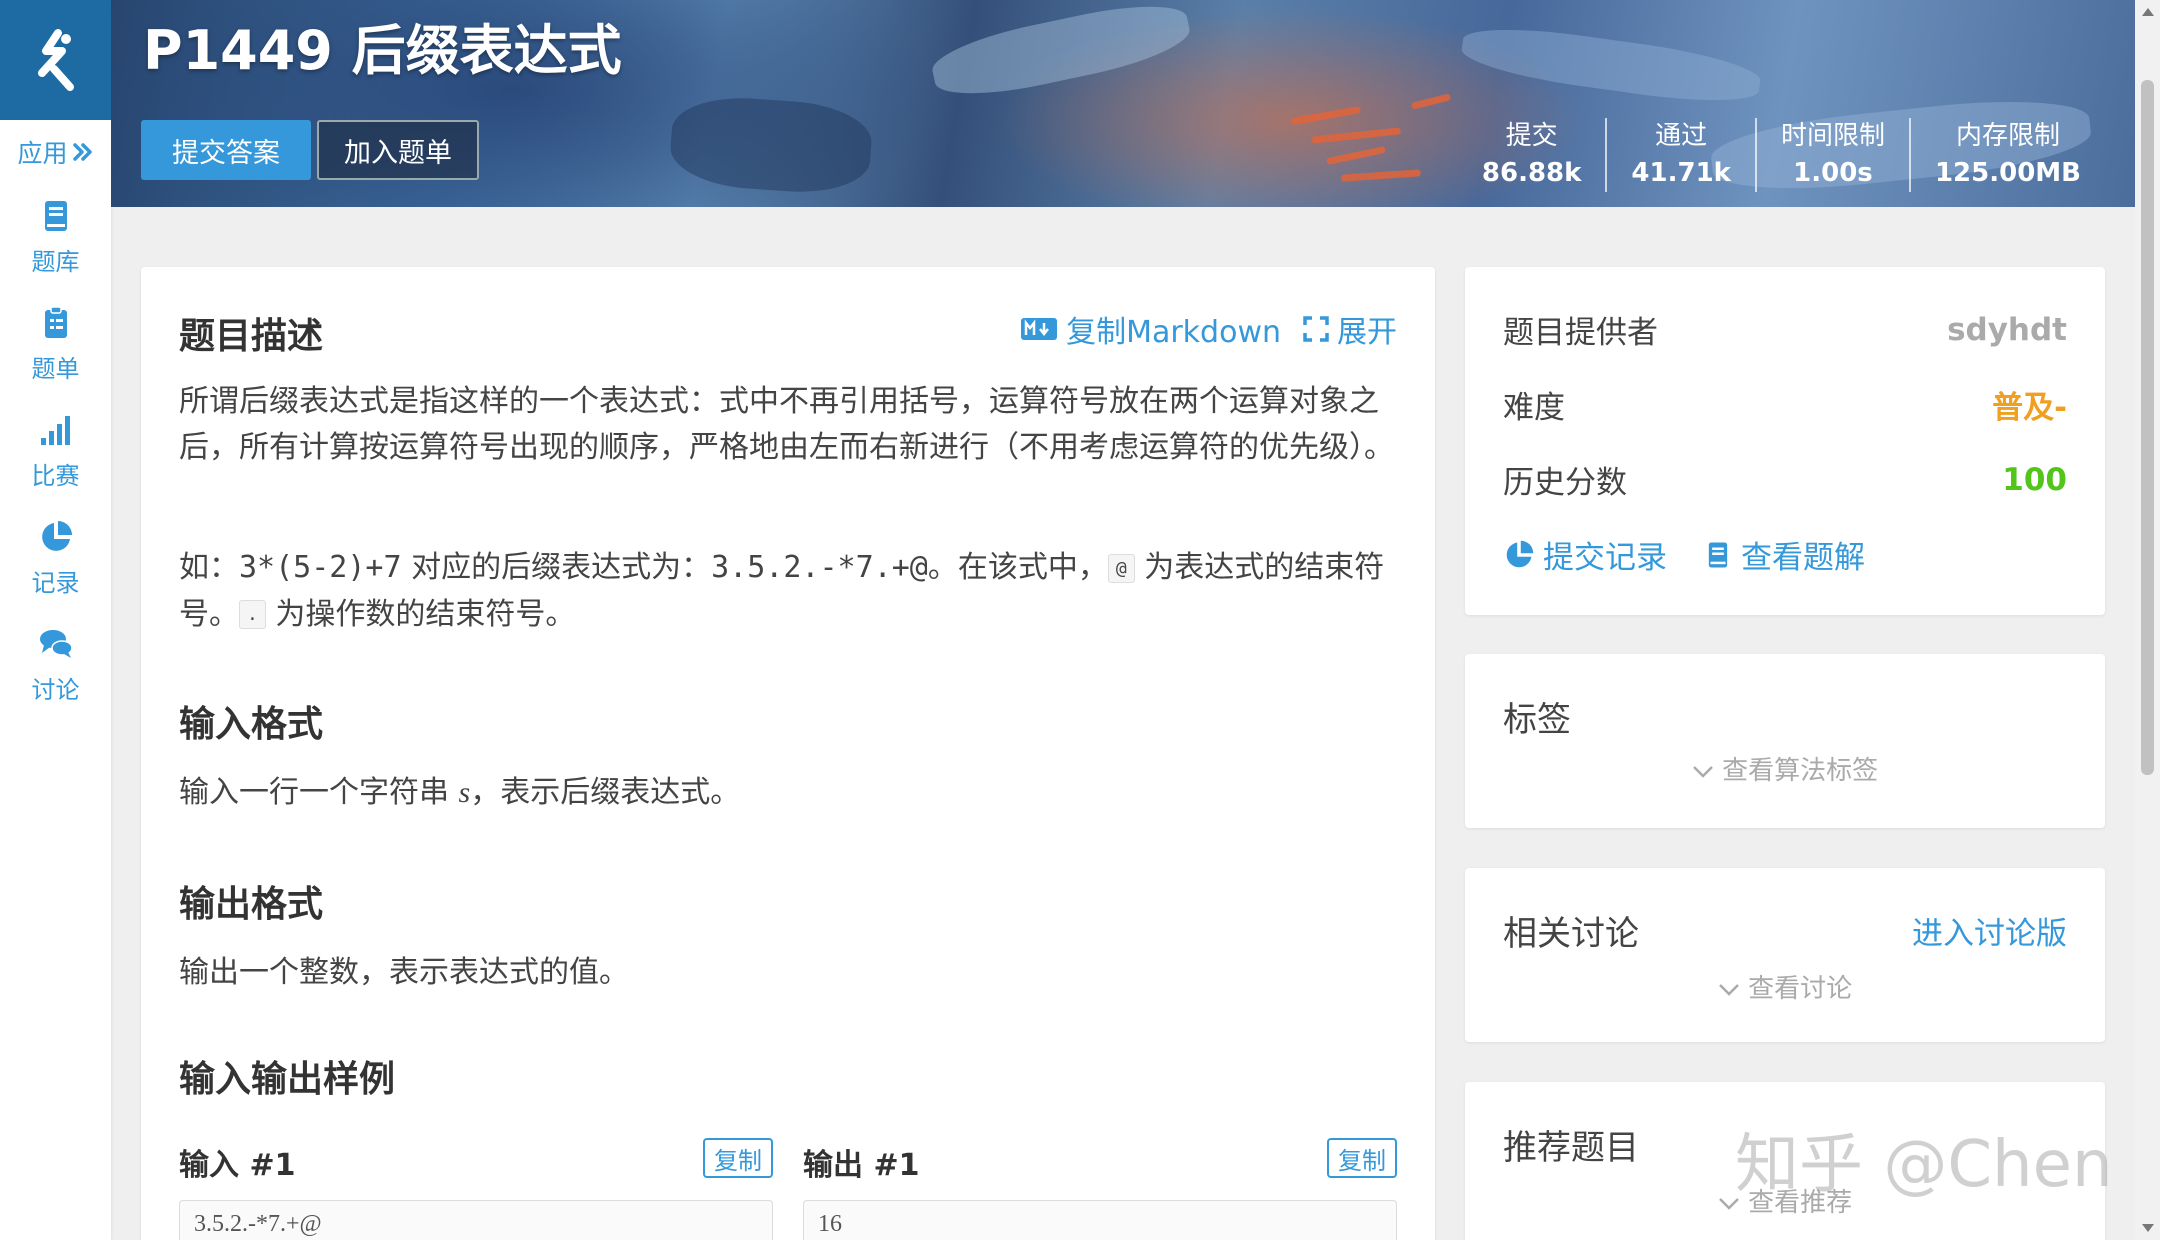 This screenshot has width=2160, height=1240. I want to click on markdown-actions: 复制Markdown 展开, so click(1208, 329).